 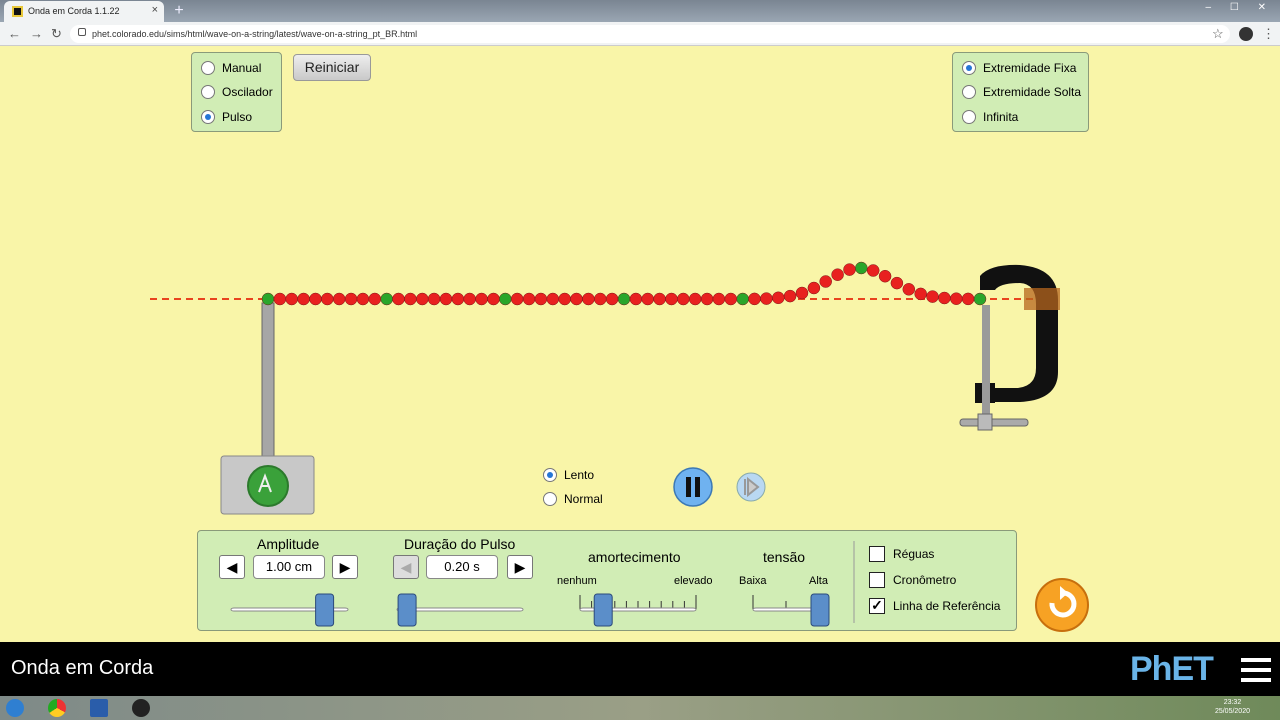 I want to click on speed-label: Normal, so click(x=583, y=499).